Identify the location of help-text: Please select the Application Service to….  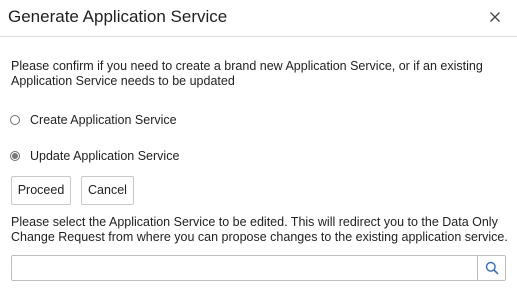
(259, 229).